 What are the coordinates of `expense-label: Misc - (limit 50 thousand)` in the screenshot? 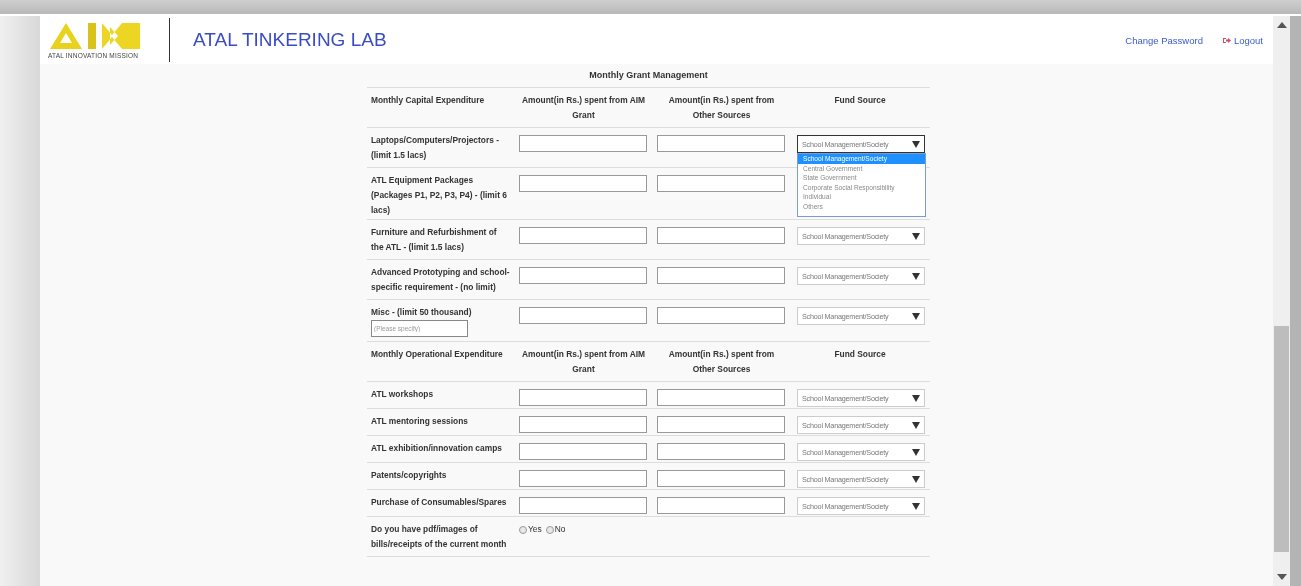 It's located at (422, 312).